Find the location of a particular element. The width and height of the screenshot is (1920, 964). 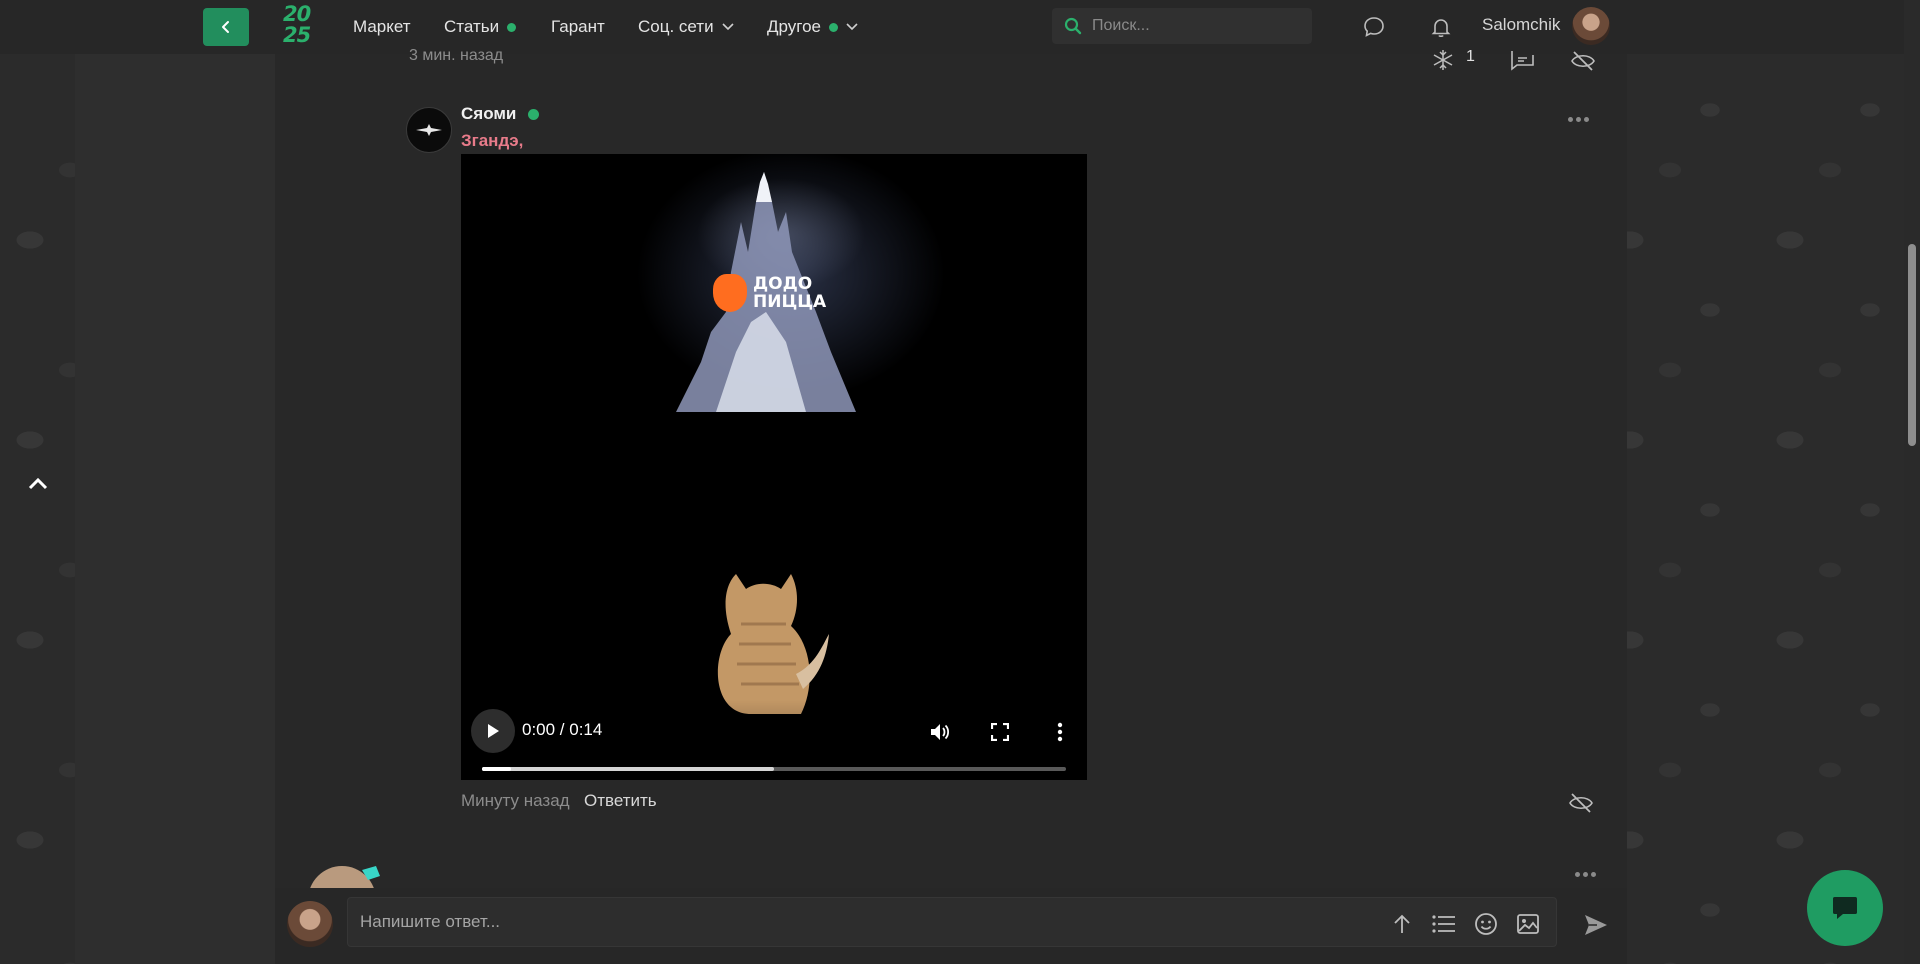

nav-item-guarantor: Гарант is located at coordinates (578, 27).